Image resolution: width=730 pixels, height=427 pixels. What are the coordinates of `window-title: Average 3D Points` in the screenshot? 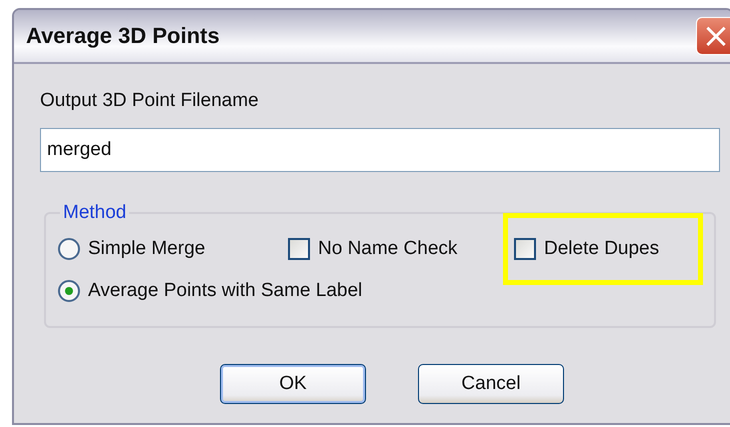 It's located at (123, 36).